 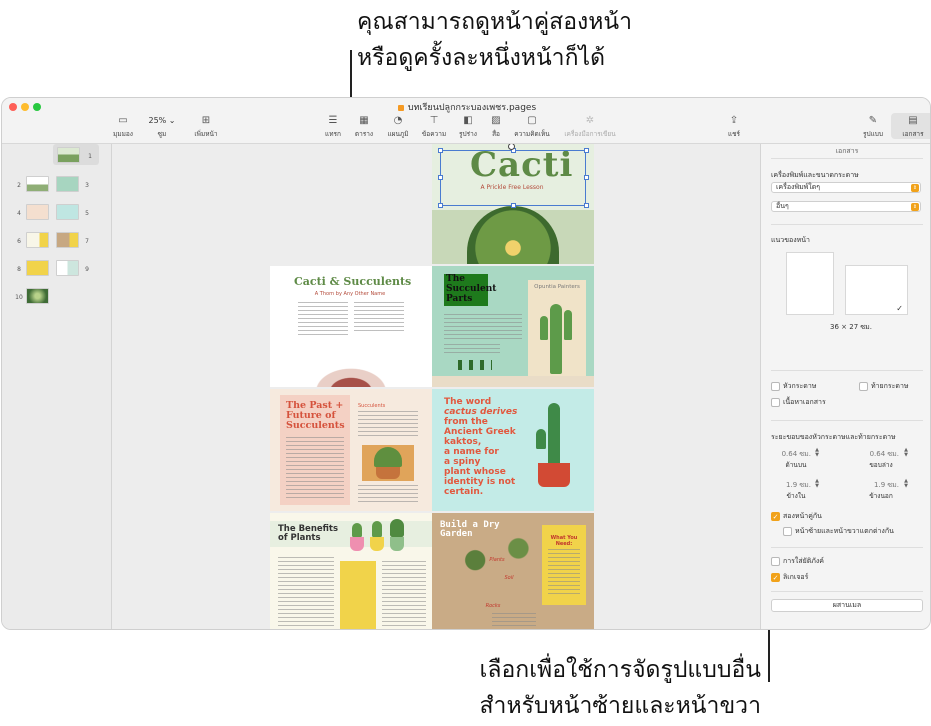 I want to click on add-page-button: ⊞ เพิ่มหน้า, so click(x=206, y=127).